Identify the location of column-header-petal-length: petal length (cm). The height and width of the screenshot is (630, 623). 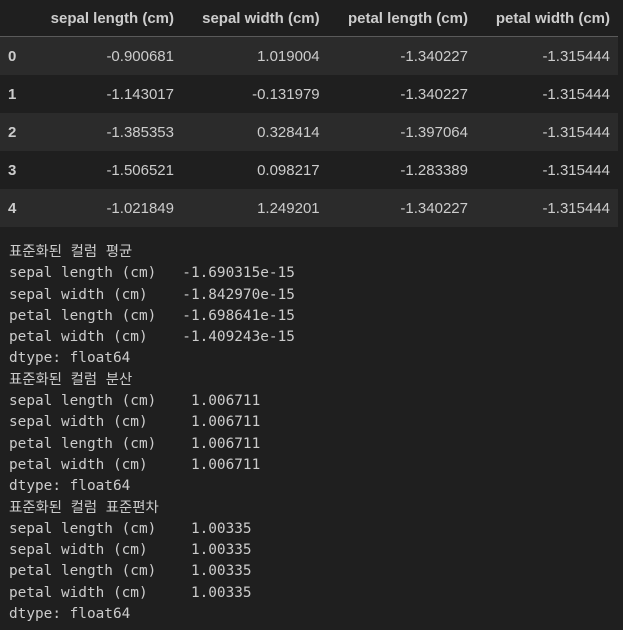
(401, 18).